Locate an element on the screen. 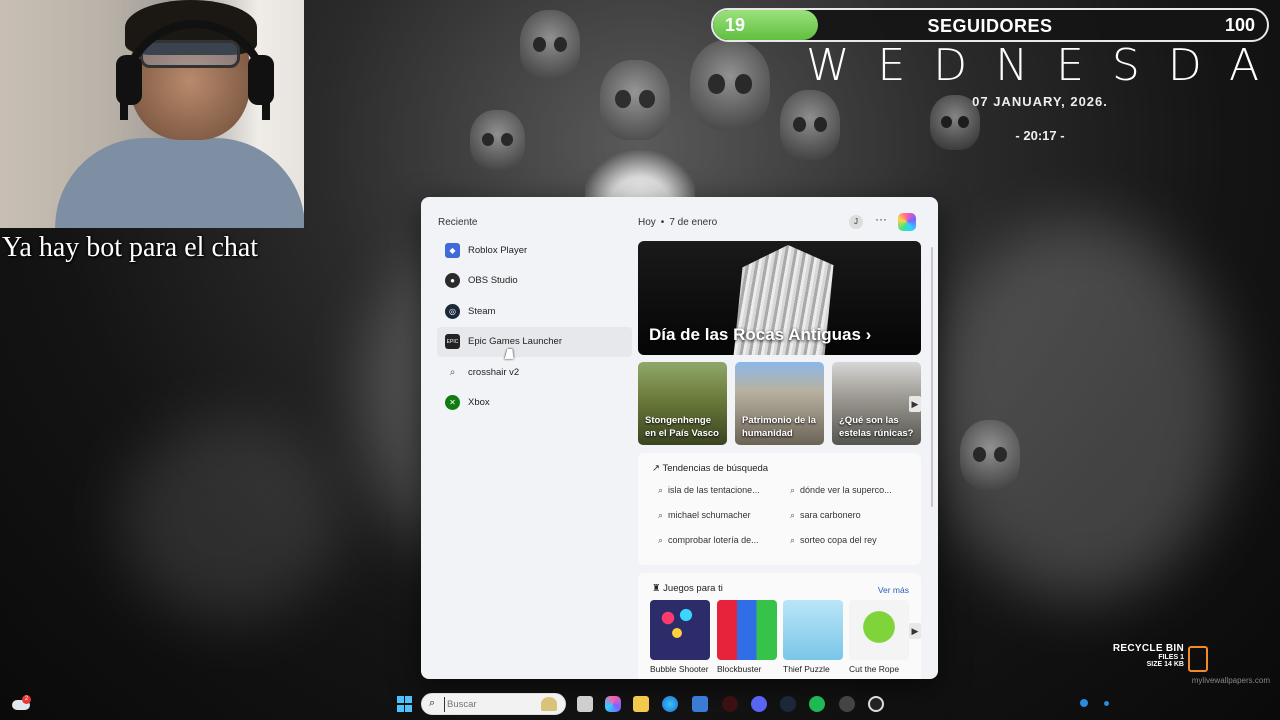 The image size is (1280, 720). trends-title: ↗ Tendencias de búsqueda is located at coordinates (710, 468).